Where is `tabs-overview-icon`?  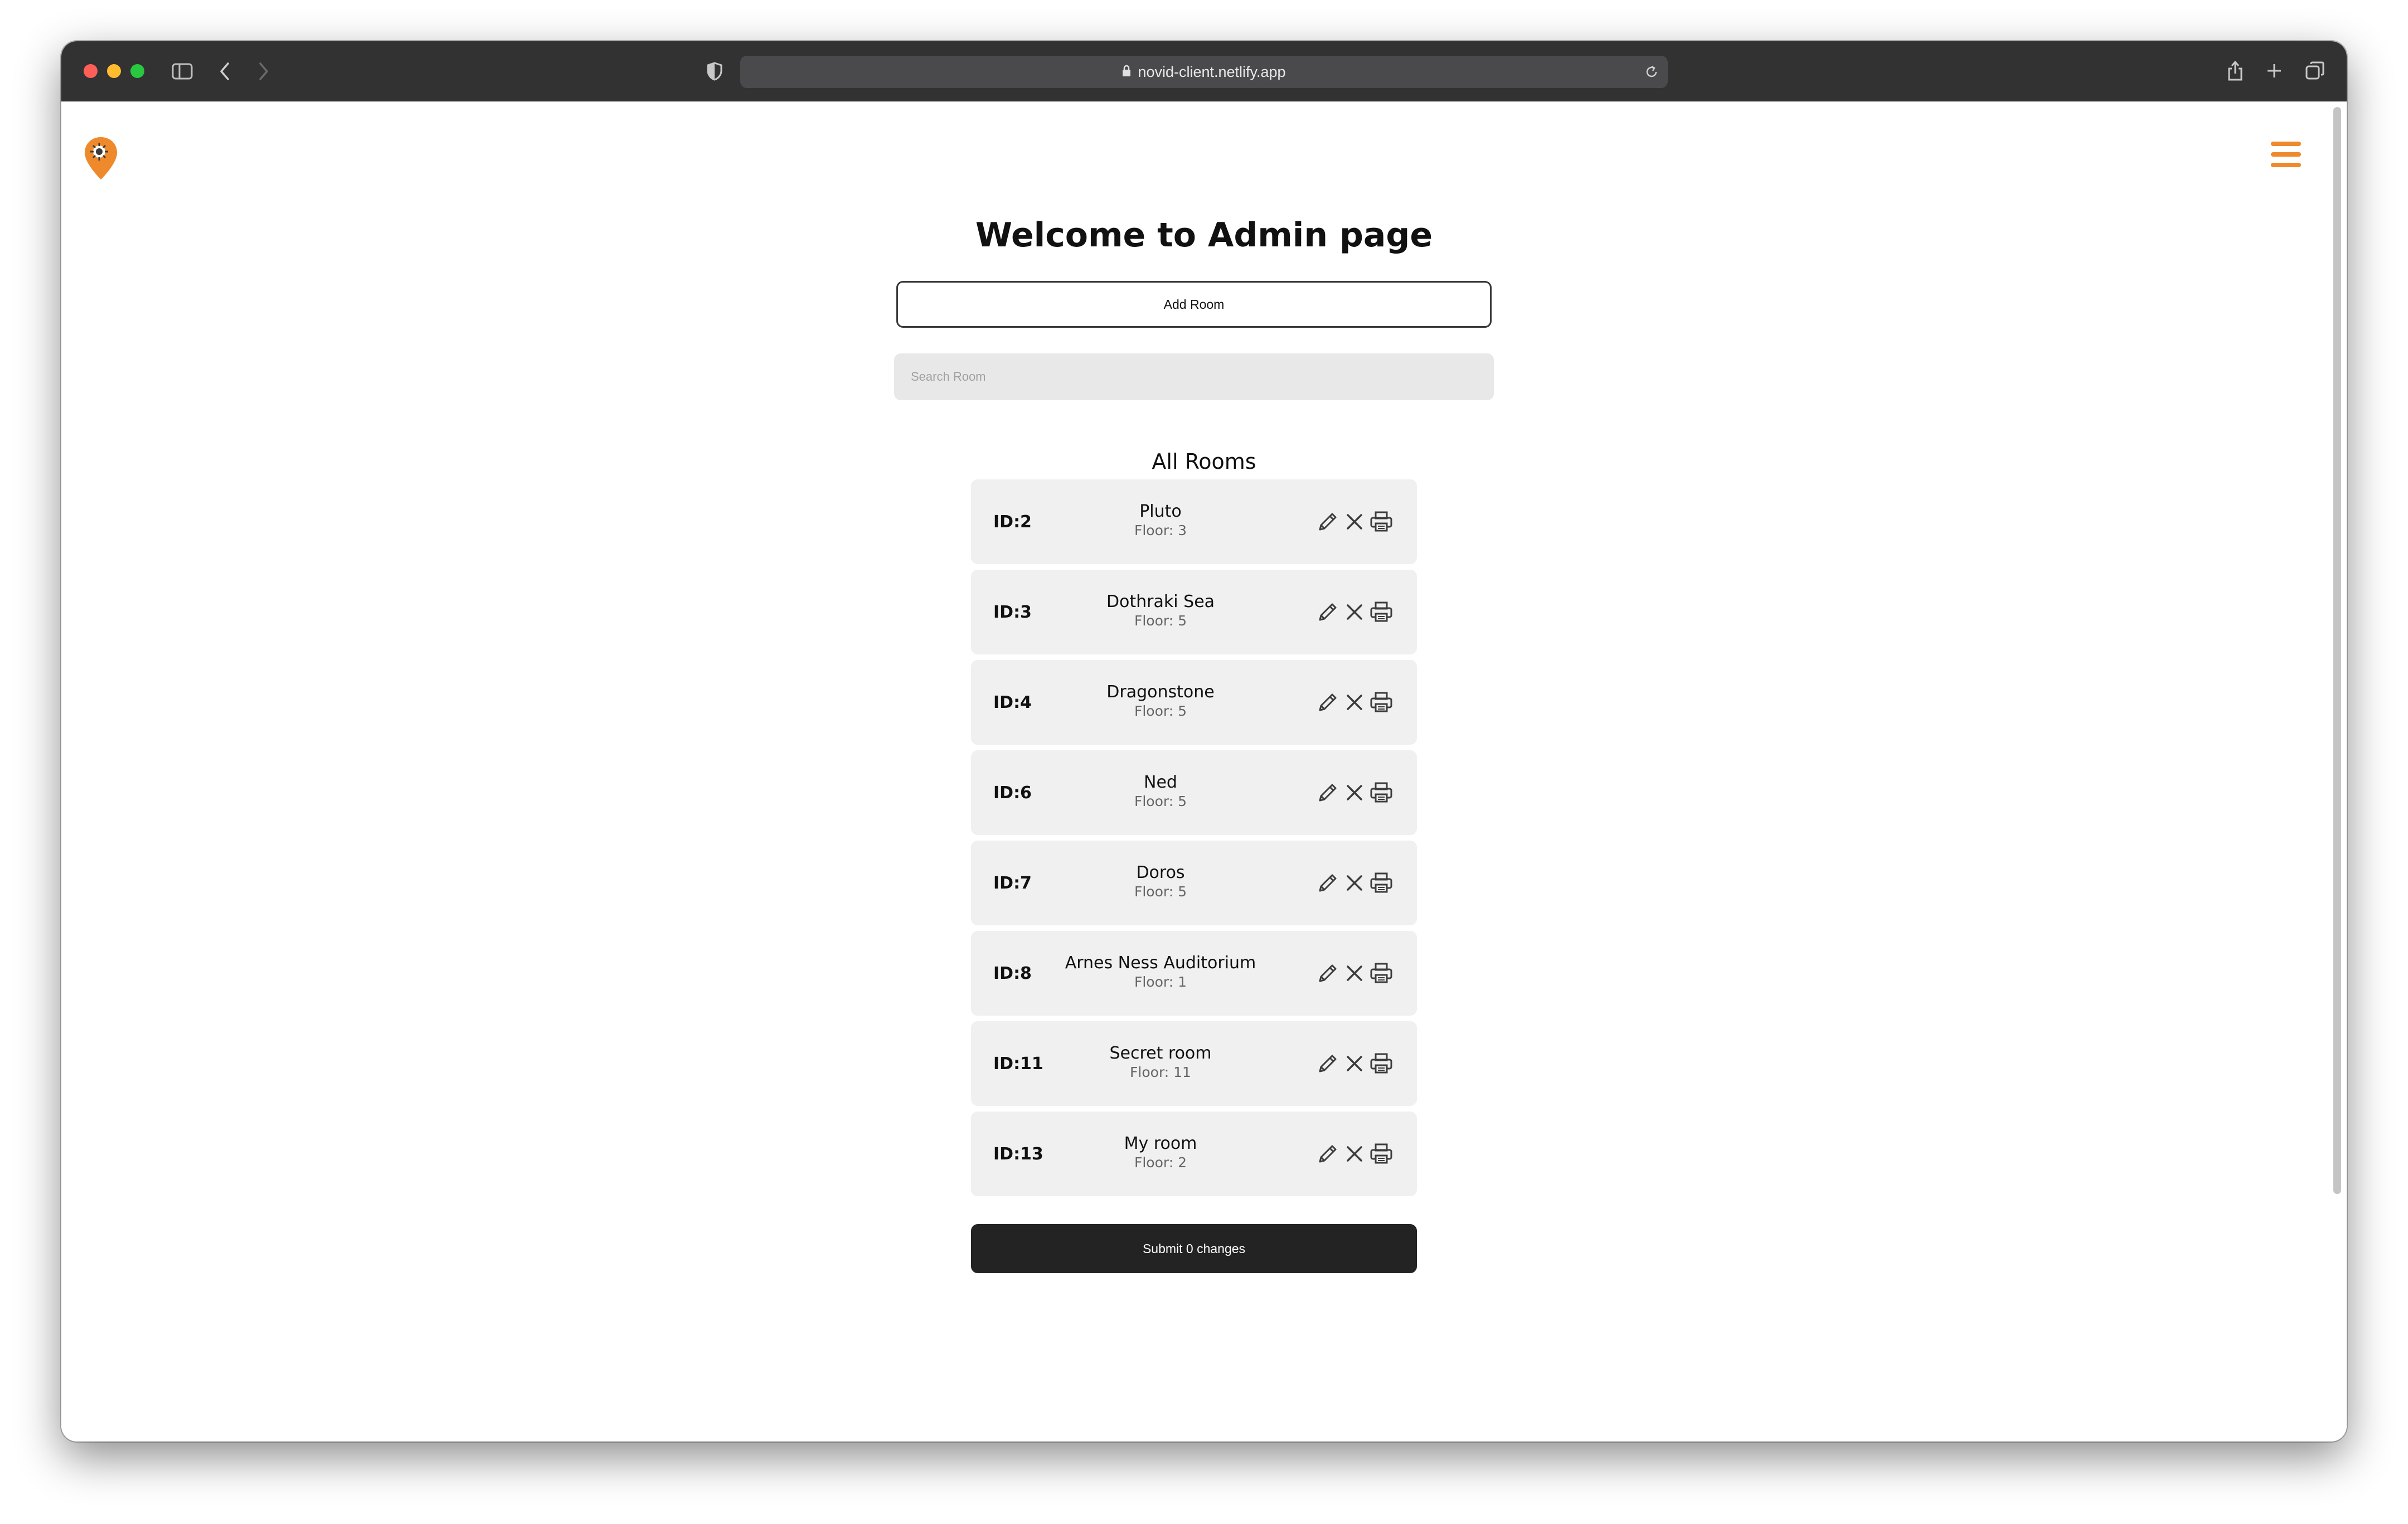 tabs-overview-icon is located at coordinates (2315, 71).